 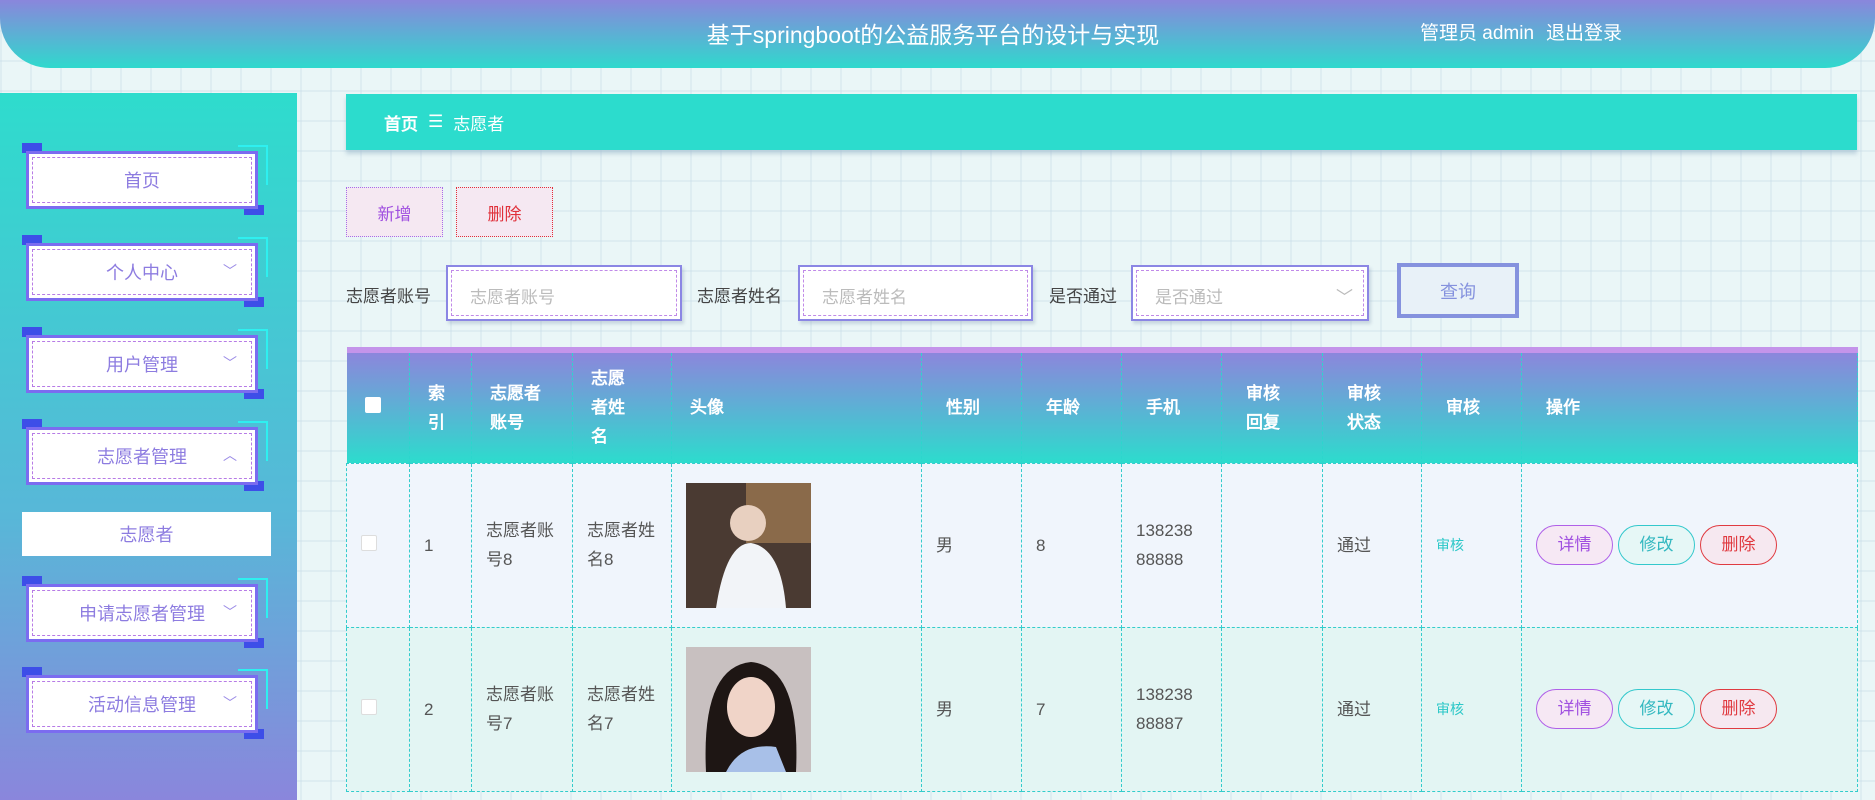 I want to click on user-info: 管理员 admin 退出登录, so click(x=1527, y=31).